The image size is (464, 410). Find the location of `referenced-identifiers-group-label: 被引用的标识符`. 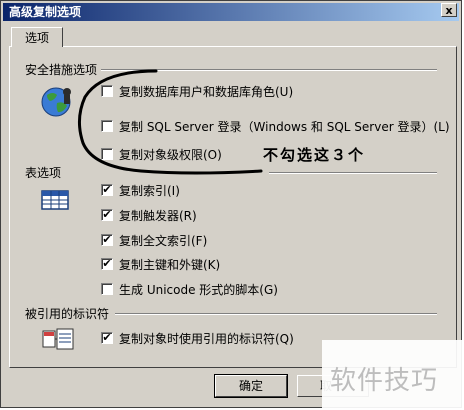

referenced-identifiers-group-label: 被引用的标识符 is located at coordinates (67, 314).